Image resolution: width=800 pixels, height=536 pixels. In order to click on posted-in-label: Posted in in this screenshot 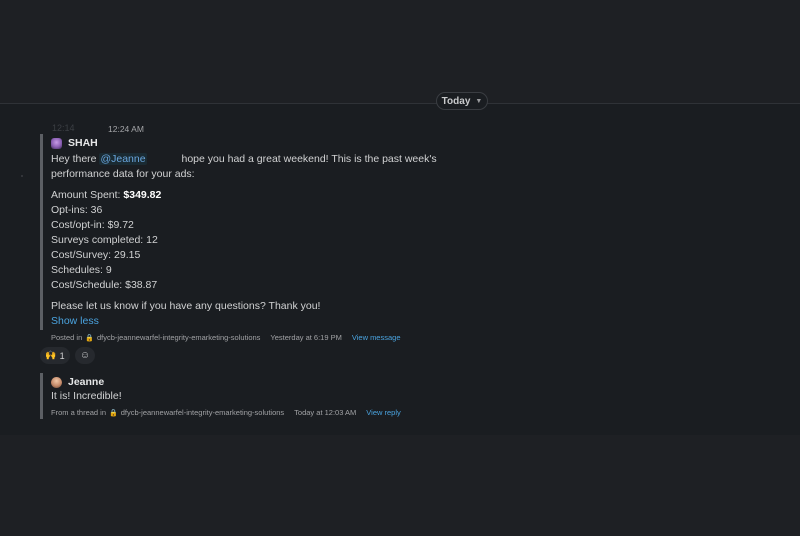, I will do `click(67, 337)`.